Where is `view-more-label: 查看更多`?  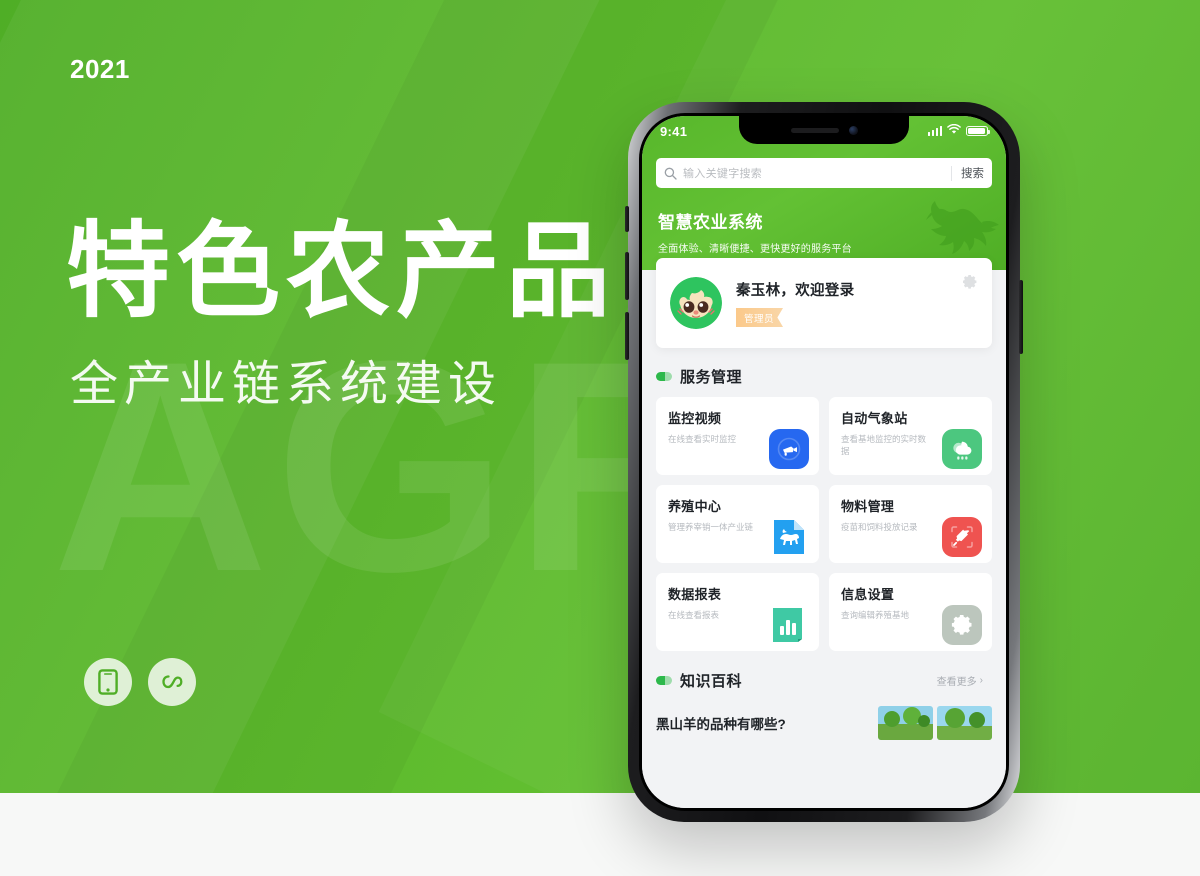 view-more-label: 查看更多 is located at coordinates (956, 682).